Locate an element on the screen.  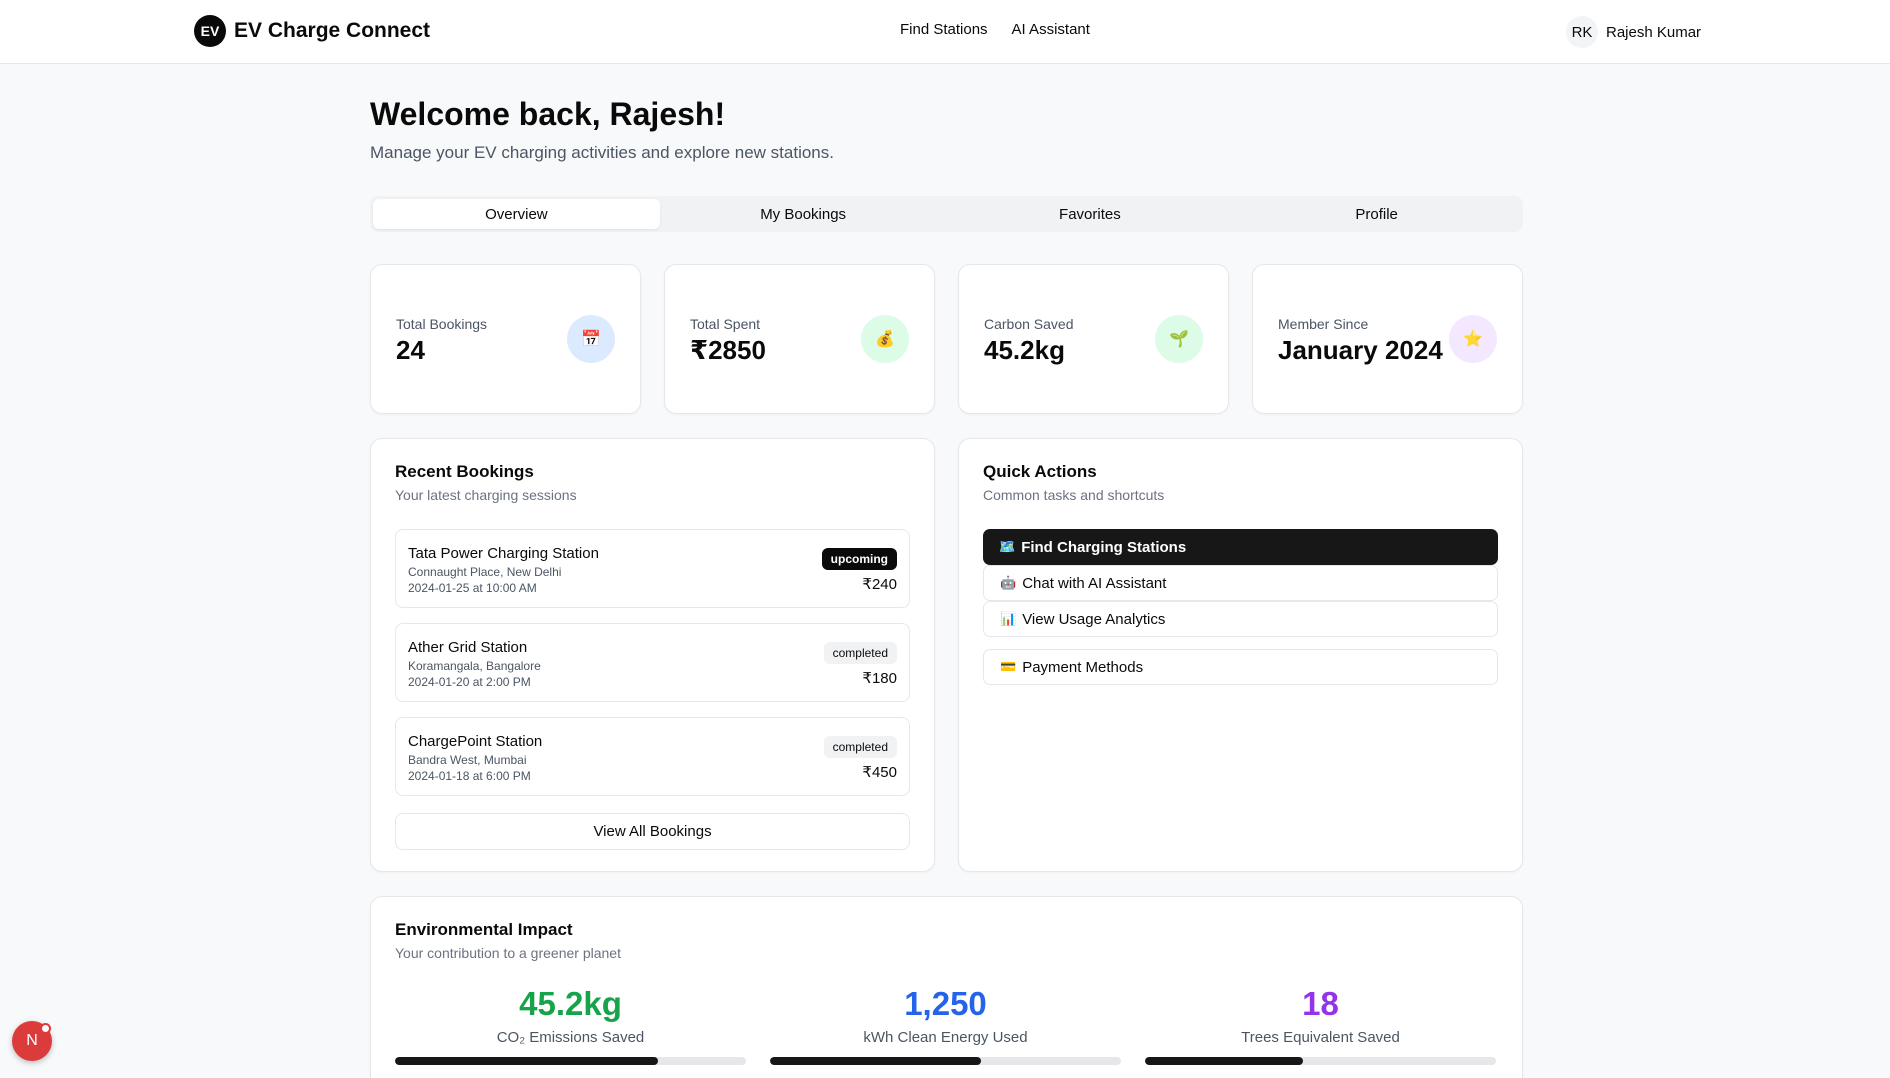
dashboard-tabs: Overview My Bookings Favorites Profile is located at coordinates (946, 214).